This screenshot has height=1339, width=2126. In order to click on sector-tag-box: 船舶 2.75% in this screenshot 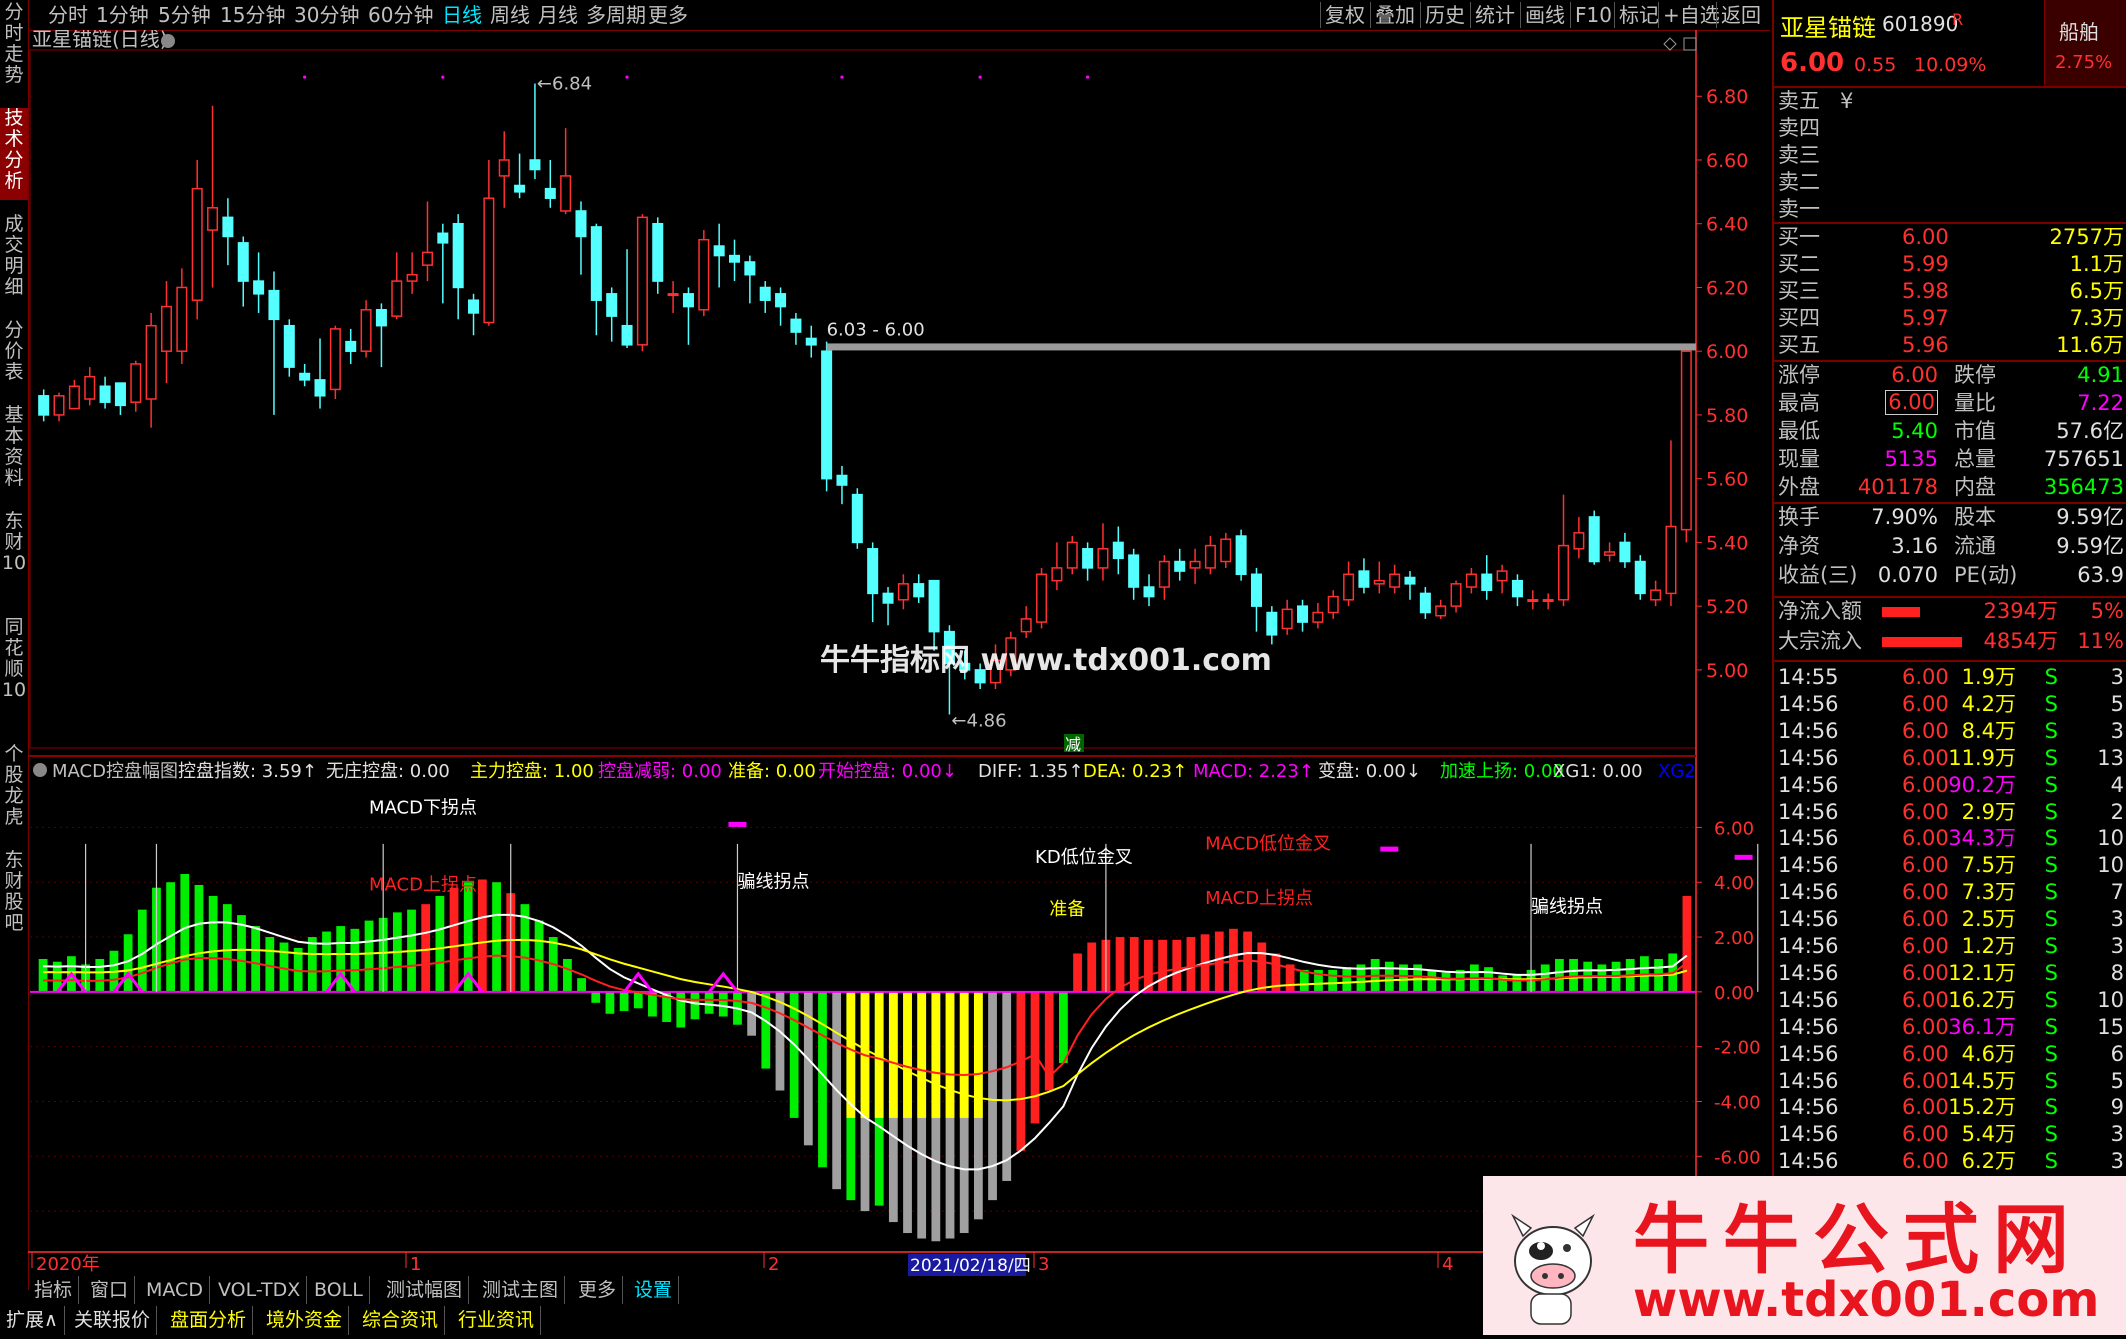, I will do `click(2085, 44)`.